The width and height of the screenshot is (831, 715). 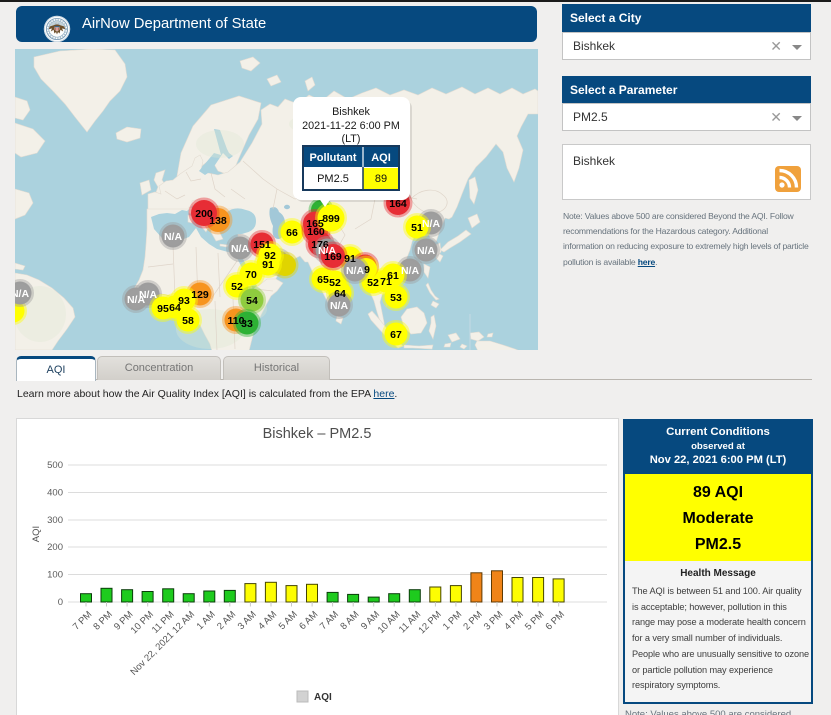 What do you see at coordinates (351, 126) in the screenshot?
I see `svg-text: 2021-11-22 6:00 PM` at bounding box center [351, 126].